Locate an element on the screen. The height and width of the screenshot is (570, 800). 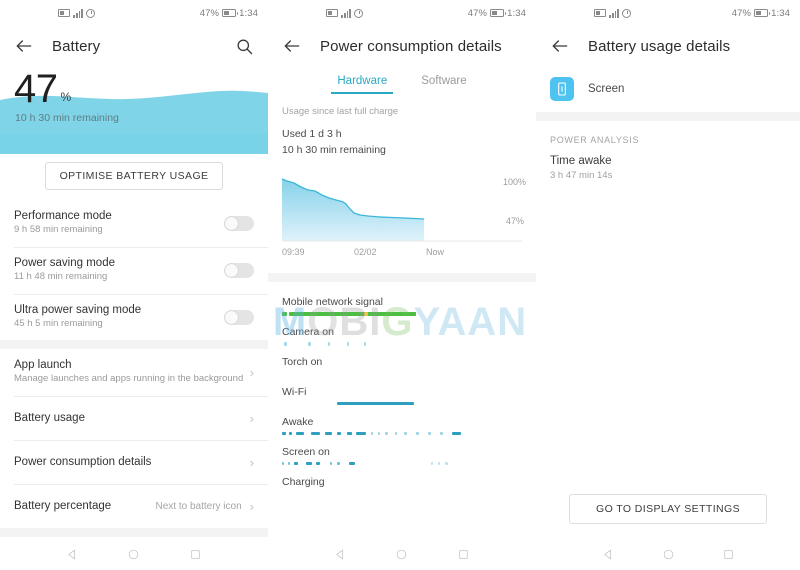
row-power-consumption-details: Power consumption details › is located at coordinates (134, 462).